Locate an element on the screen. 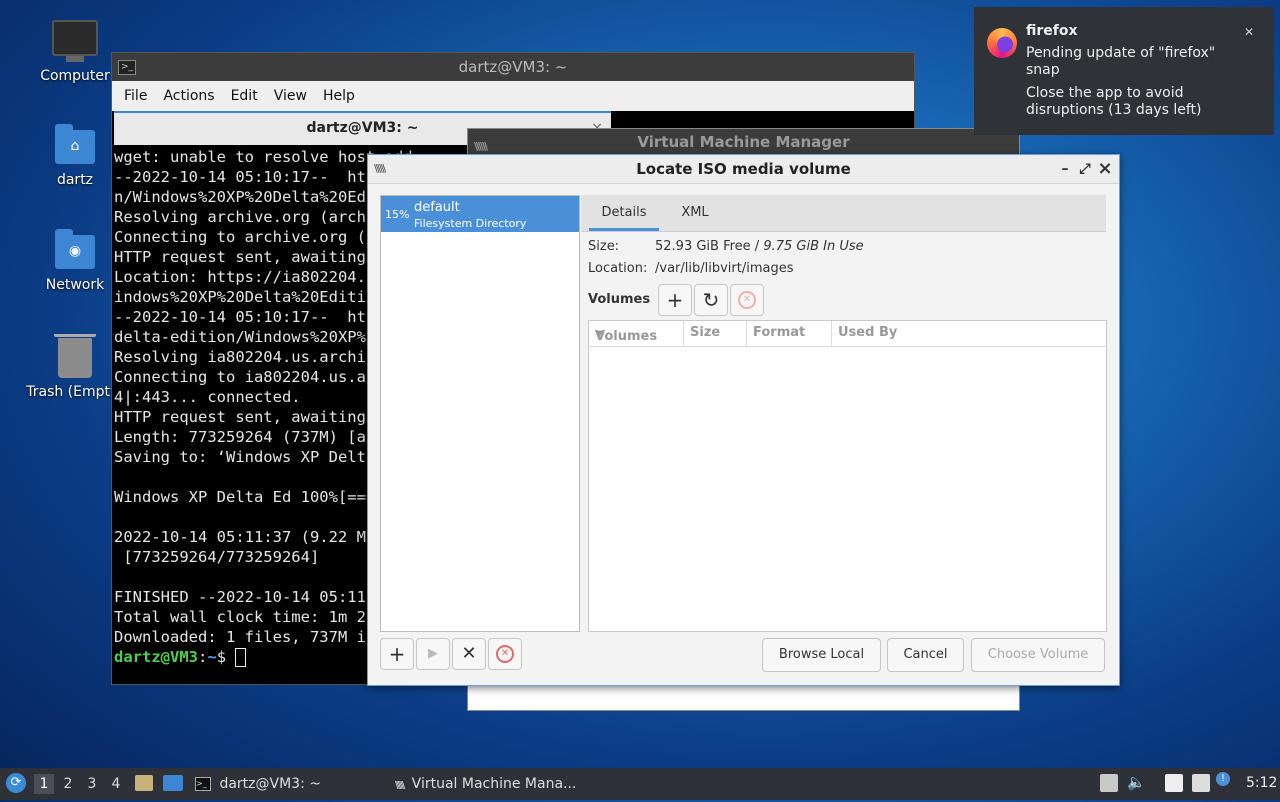  dialog-titlebar: \\\\\\ Locate ISO media volume – ⤢ × is located at coordinates (743, 169).